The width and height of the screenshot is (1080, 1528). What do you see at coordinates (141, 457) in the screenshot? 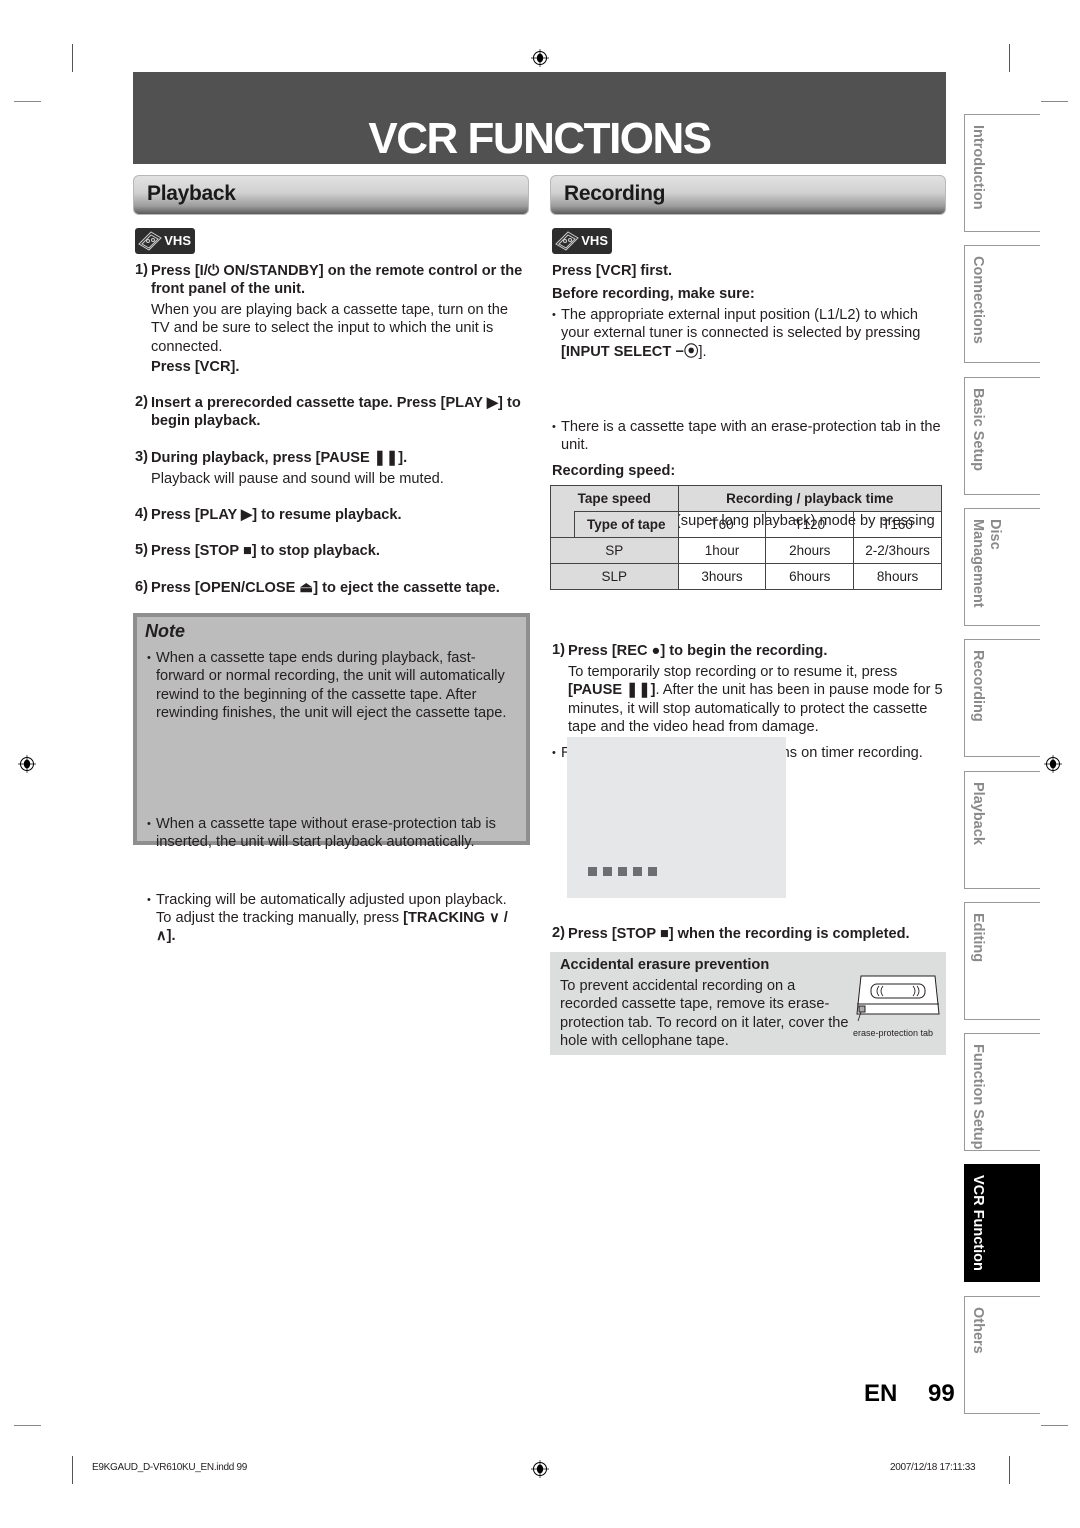
I see `step-number: 3)` at bounding box center [141, 457].